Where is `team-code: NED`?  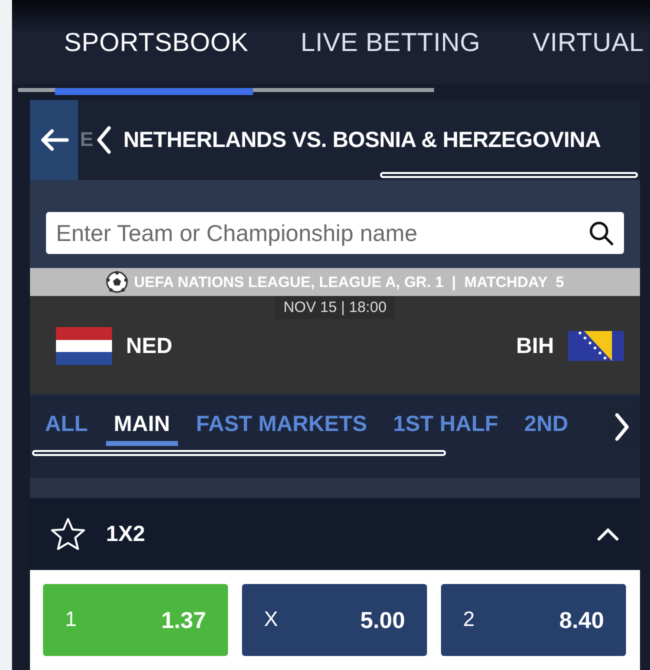 team-code: NED is located at coordinates (149, 346).